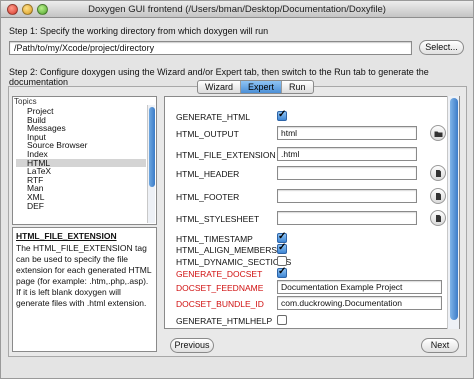 This screenshot has height=379, width=474. I want to click on setting-label-html-footer: HTML_FOOTER, so click(208, 197).